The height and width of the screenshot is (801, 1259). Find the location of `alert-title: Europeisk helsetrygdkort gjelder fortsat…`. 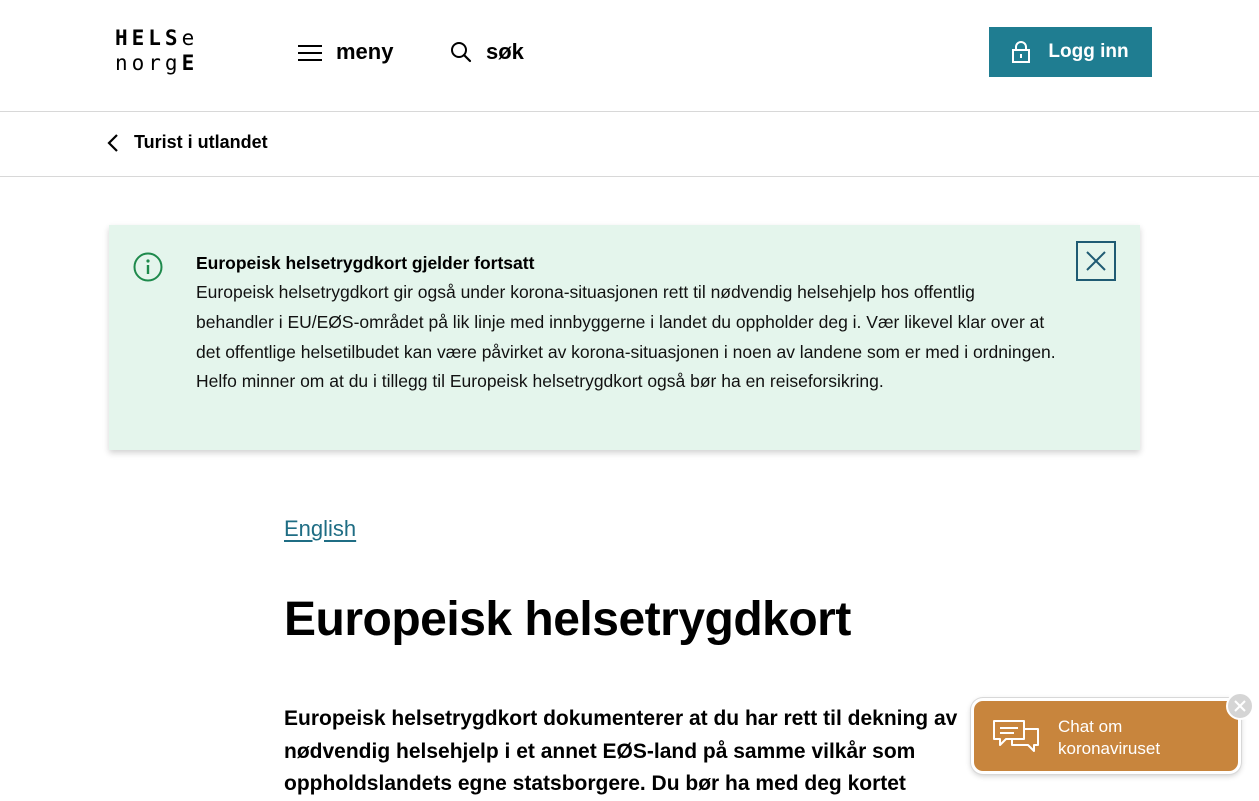

alert-title: Europeisk helsetrygdkort gjelder fortsat… is located at coordinates (365, 263).